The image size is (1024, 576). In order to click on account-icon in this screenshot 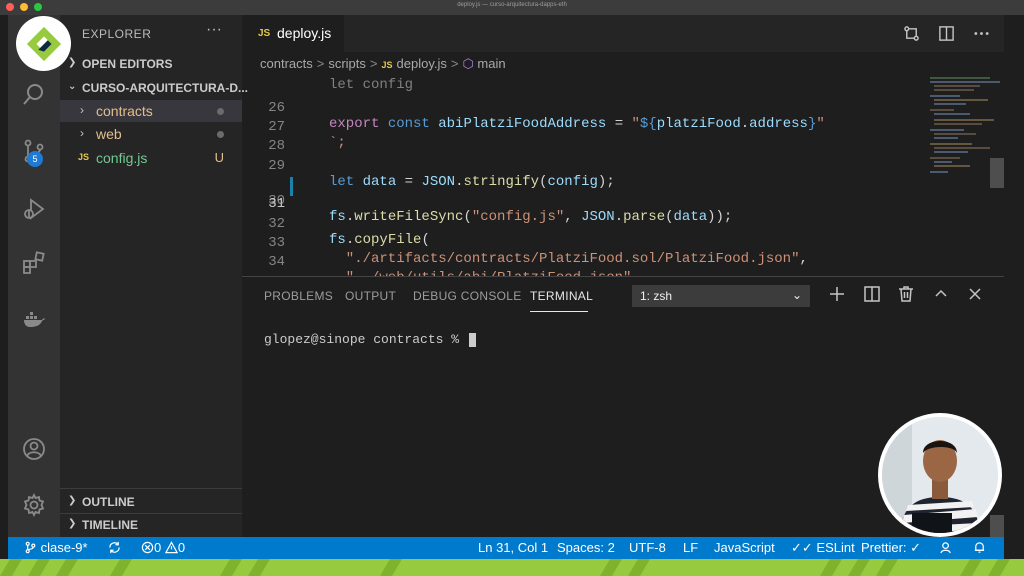, I will do `click(34, 449)`.